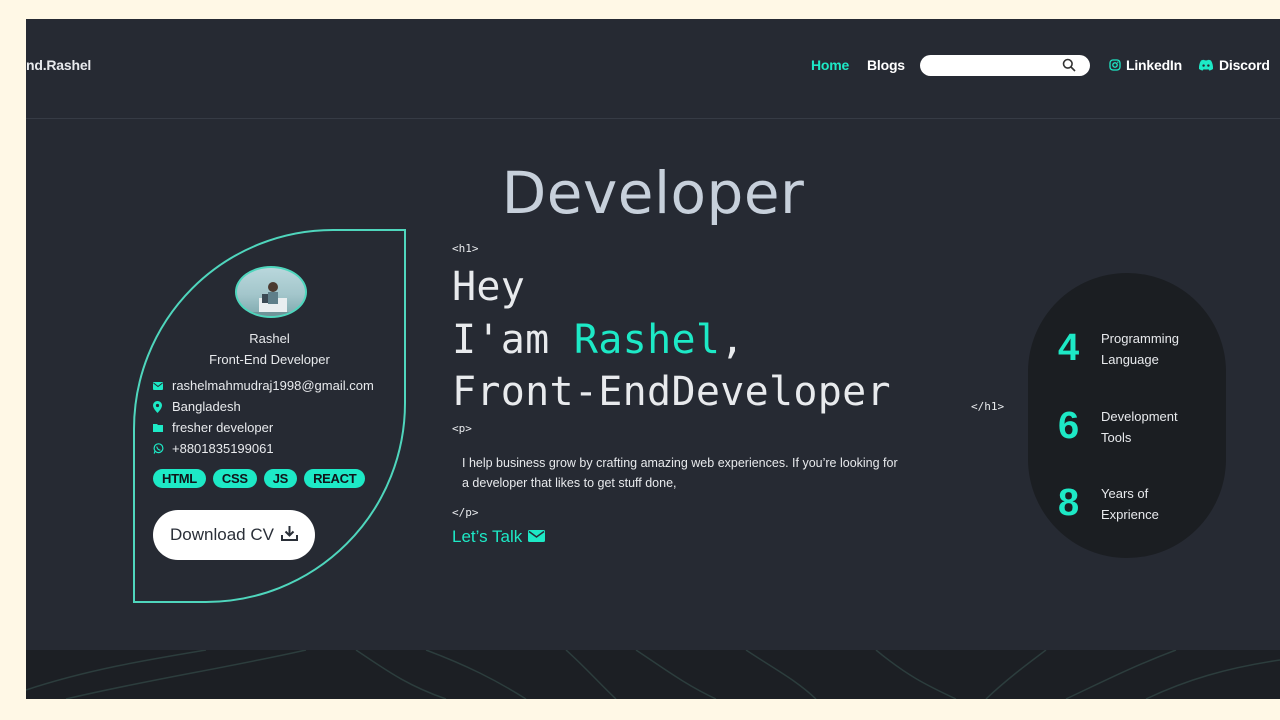  What do you see at coordinates (1154, 65) in the screenshot?
I see `social-label-linkedin: LinkedIn` at bounding box center [1154, 65].